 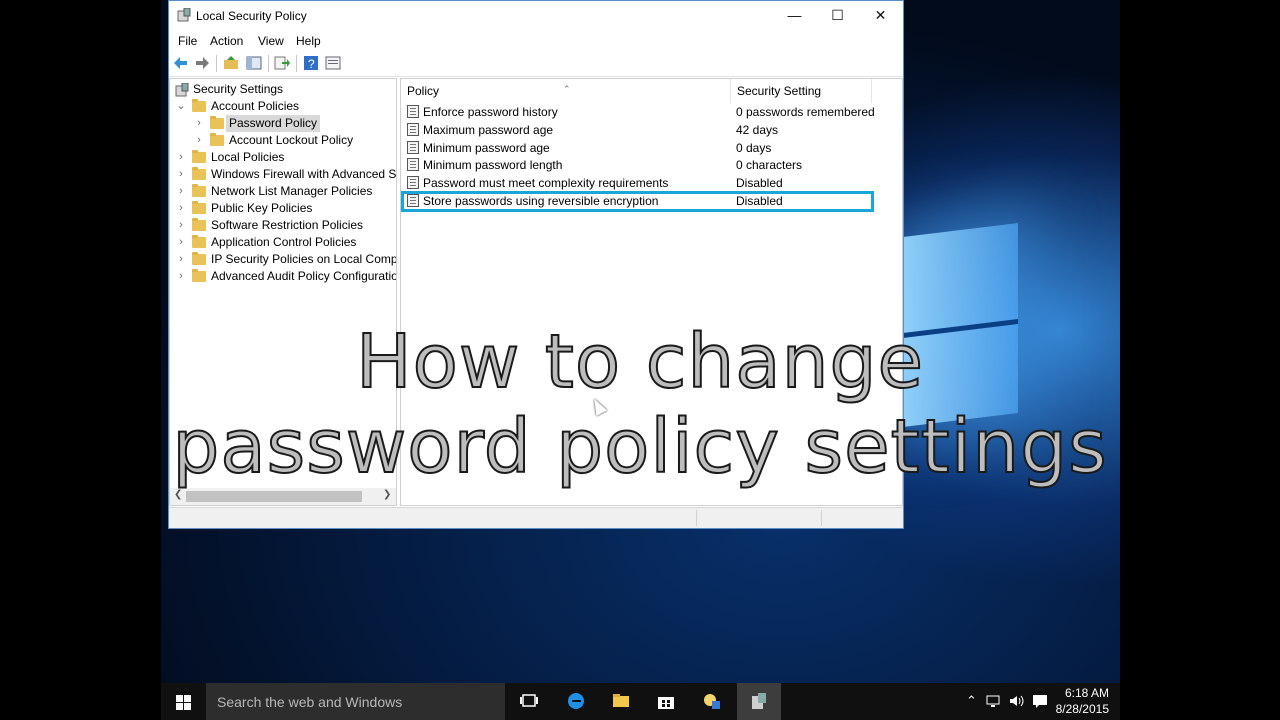 I want to click on scrollbar-thumb, so click(x=274, y=496).